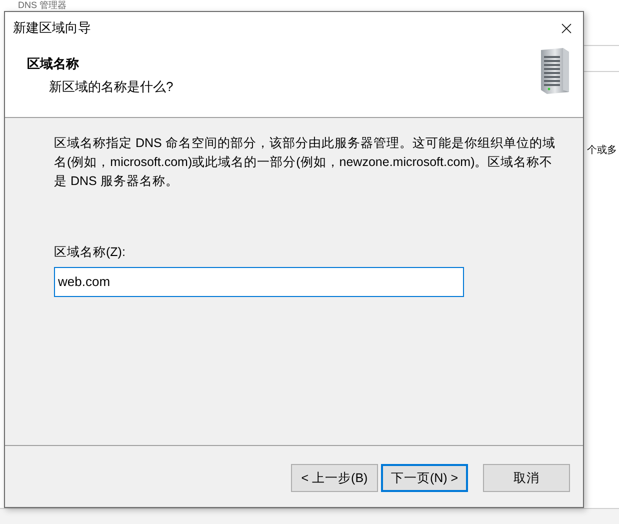 The width and height of the screenshot is (619, 524). I want to click on body-text: 个或多, so click(602, 151).